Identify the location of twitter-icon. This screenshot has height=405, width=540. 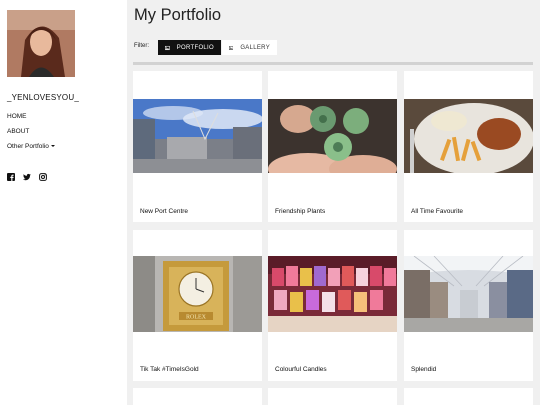
(27, 174).